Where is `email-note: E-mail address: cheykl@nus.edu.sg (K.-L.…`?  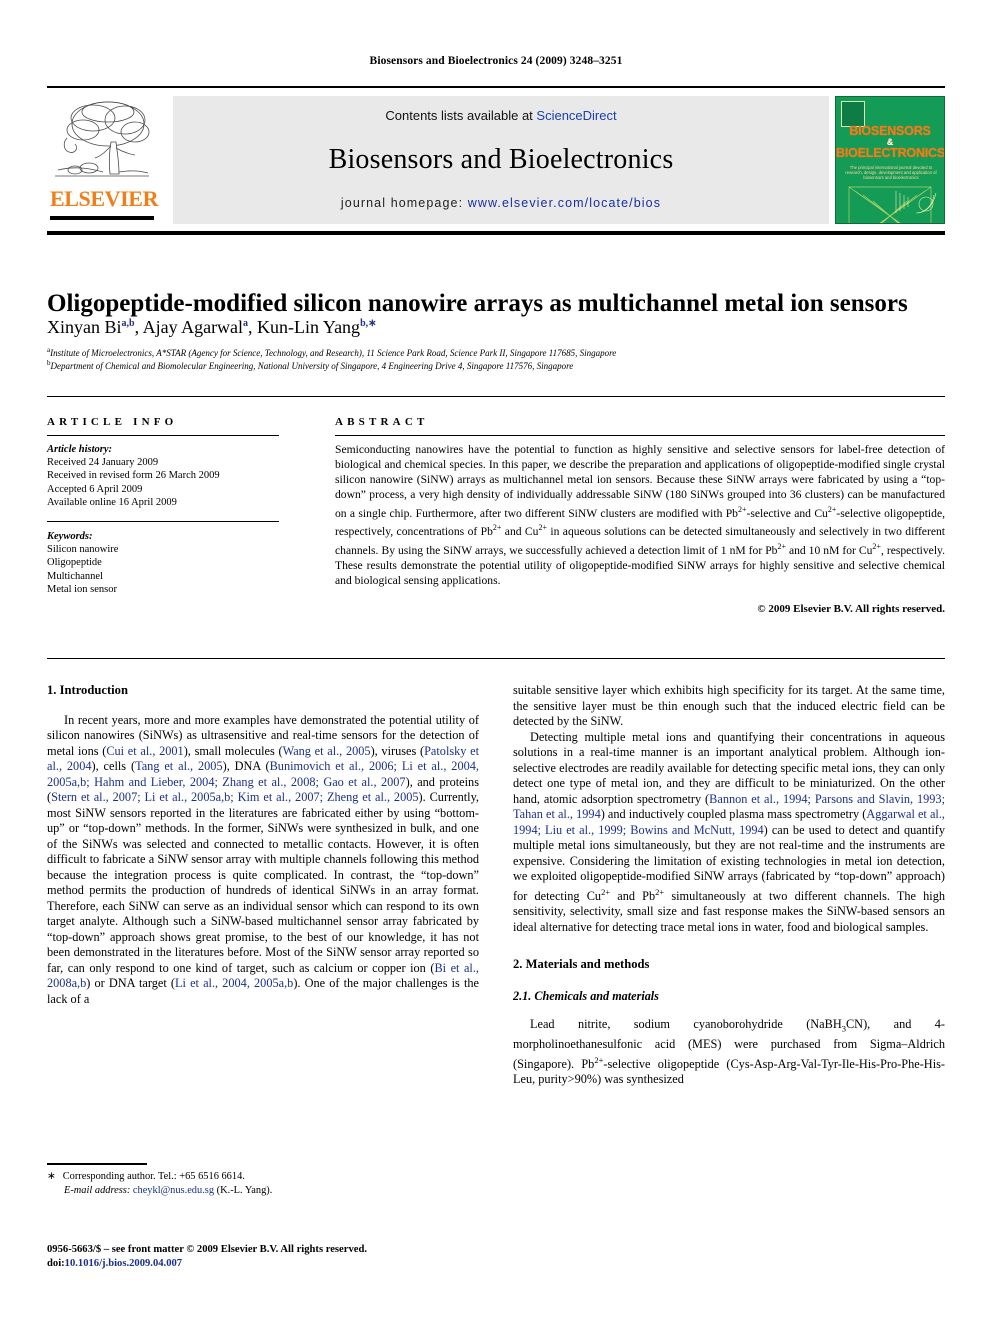
email-note: E-mail address: cheykl@nus.edu.sg (K.-L.… is located at coordinates (263, 1191).